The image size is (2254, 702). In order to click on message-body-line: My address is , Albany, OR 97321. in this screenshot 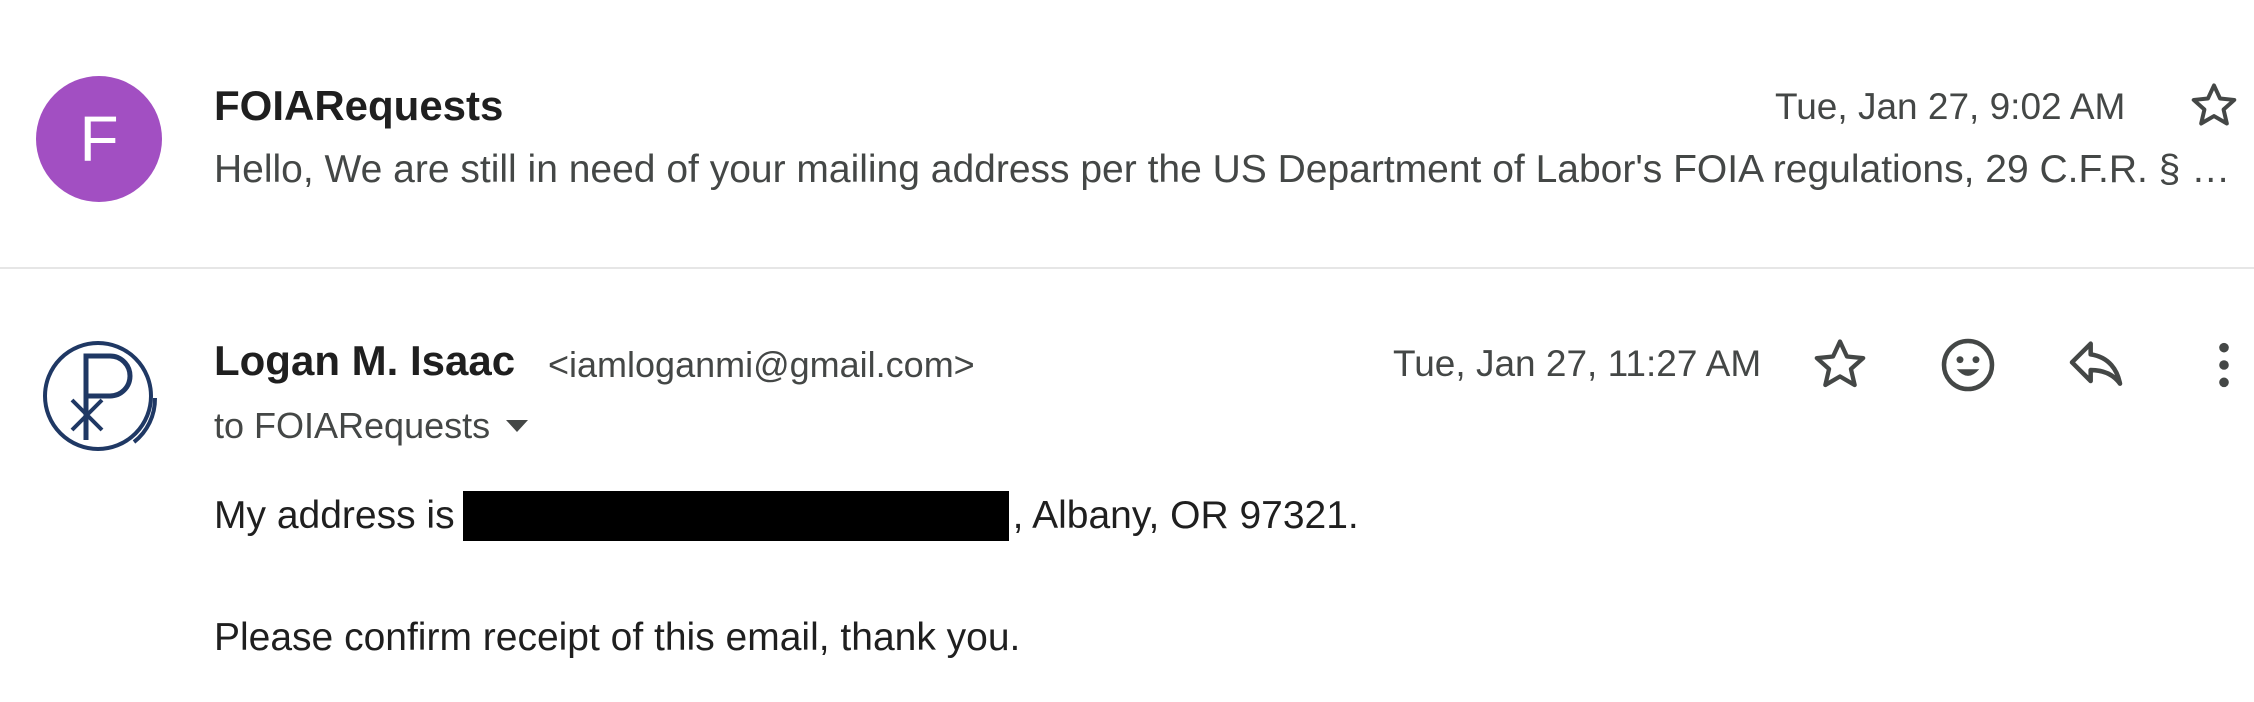, I will do `click(786, 516)`.